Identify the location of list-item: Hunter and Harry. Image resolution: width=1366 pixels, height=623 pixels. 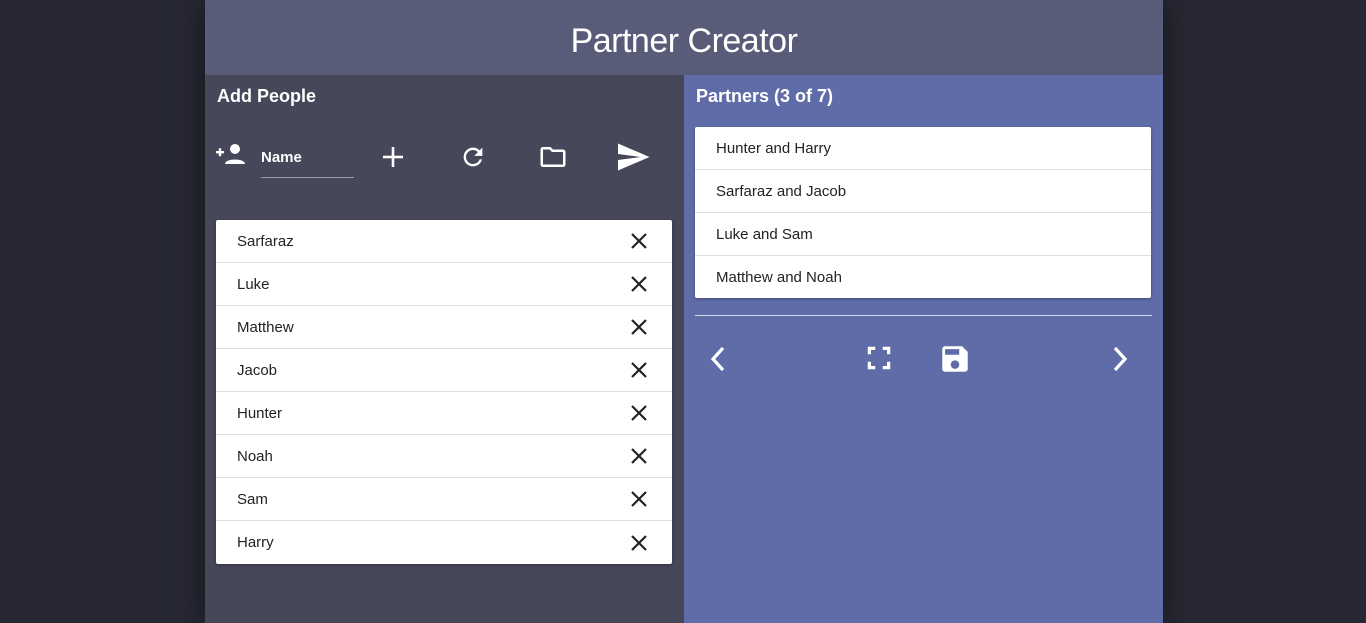
(923, 148).